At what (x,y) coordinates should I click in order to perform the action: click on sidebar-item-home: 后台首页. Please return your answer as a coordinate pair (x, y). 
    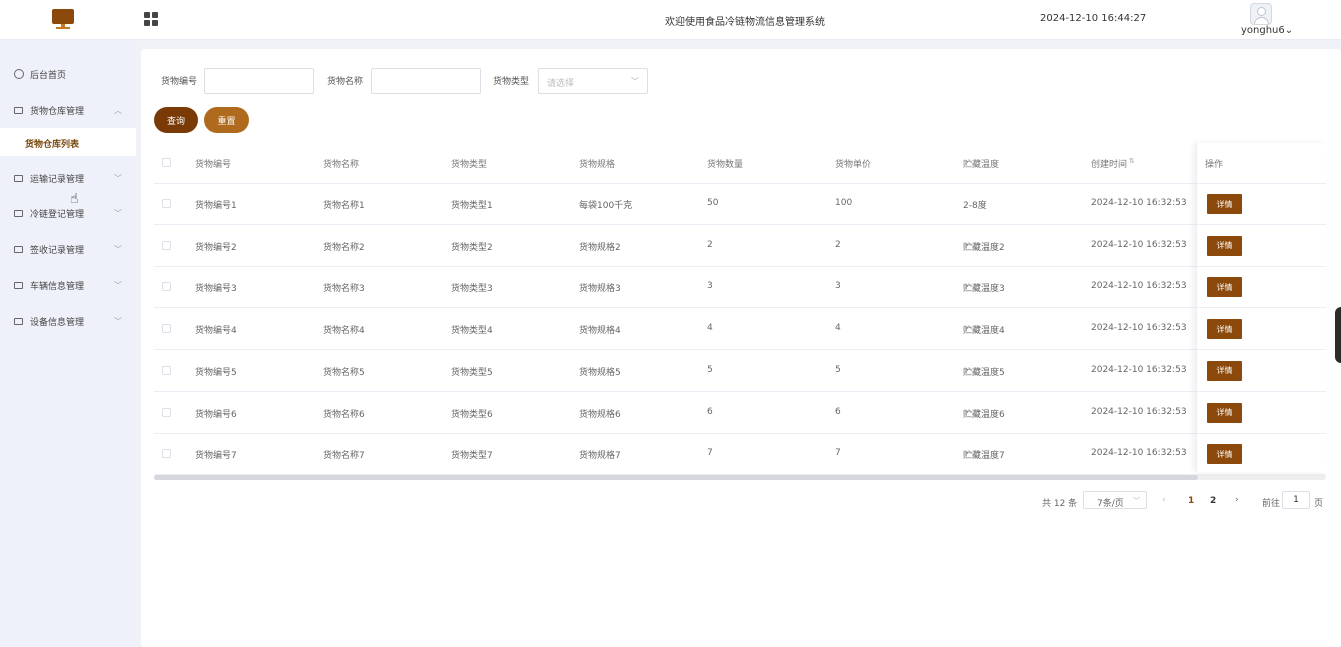
    Looking at the image, I should click on (68, 74).